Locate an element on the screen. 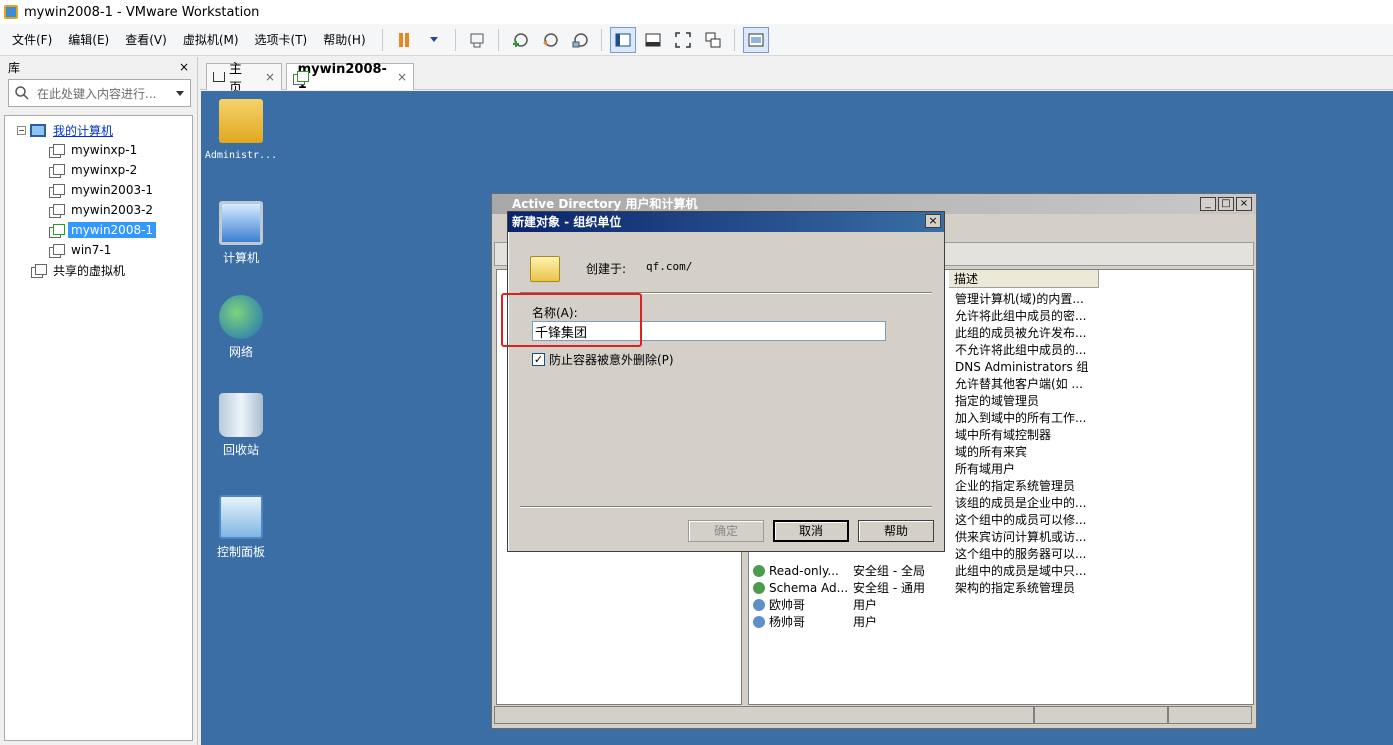 The width and height of the screenshot is (1393, 745). vm-running-icon is located at coordinates (57, 230).